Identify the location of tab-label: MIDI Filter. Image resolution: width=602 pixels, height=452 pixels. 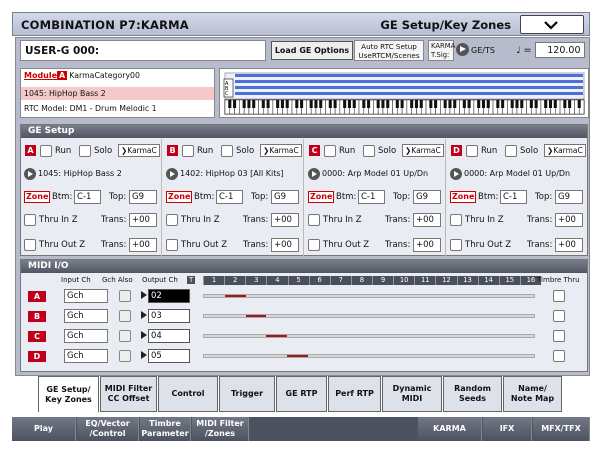
(128, 388).